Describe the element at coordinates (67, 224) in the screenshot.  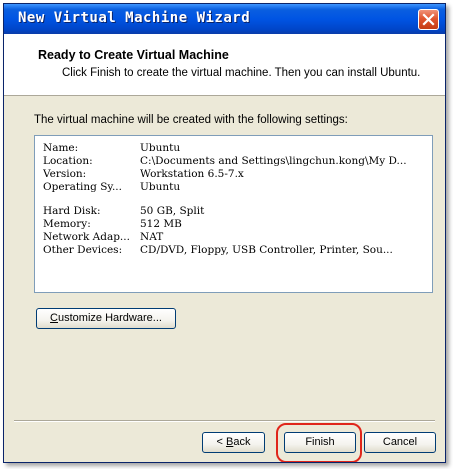
I see `setting-label: Memory:` at that location.